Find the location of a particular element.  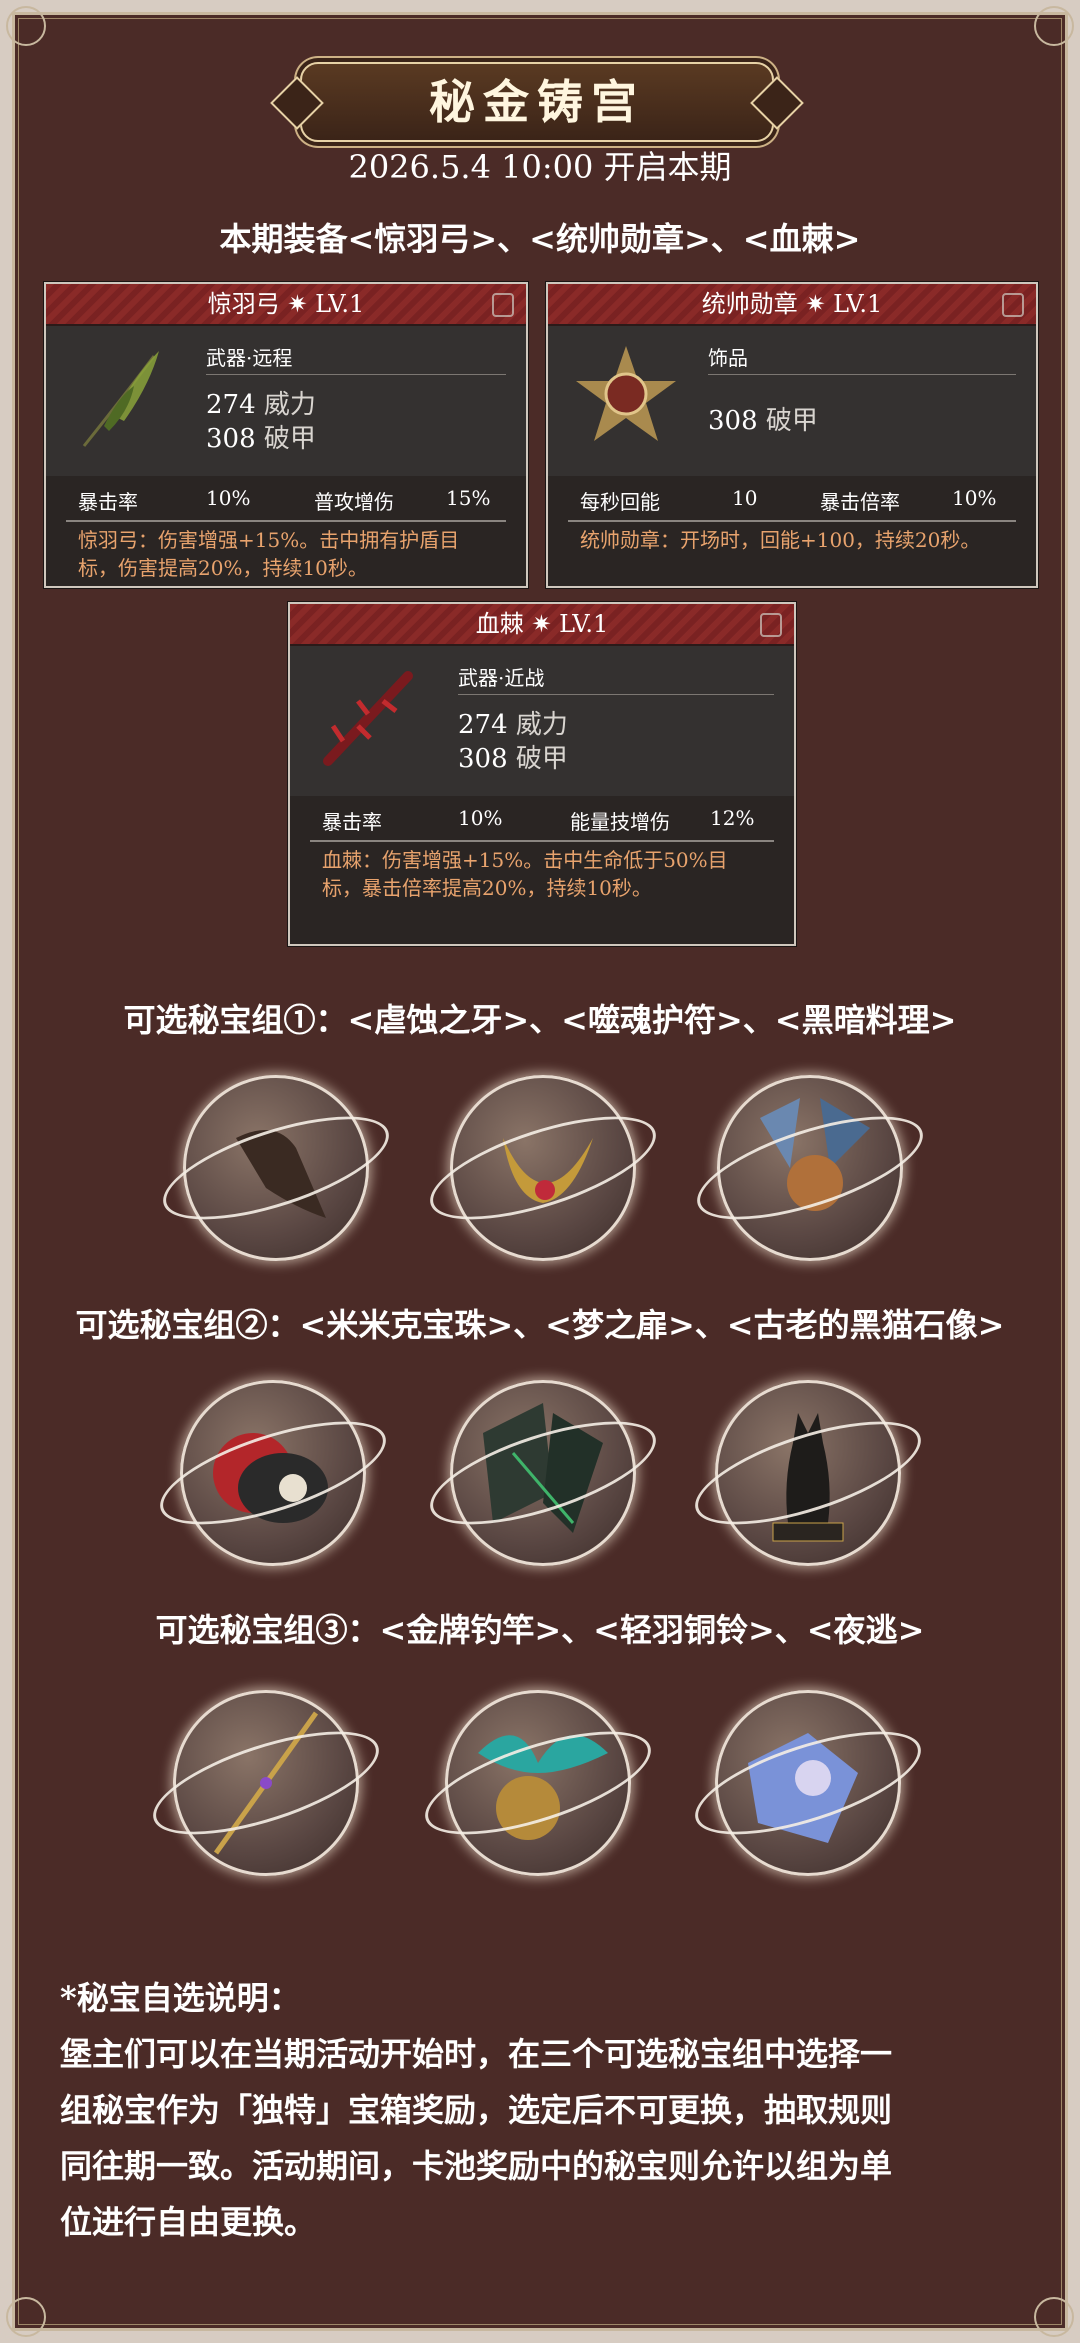

treasure-amulet is located at coordinates (543, 1165).